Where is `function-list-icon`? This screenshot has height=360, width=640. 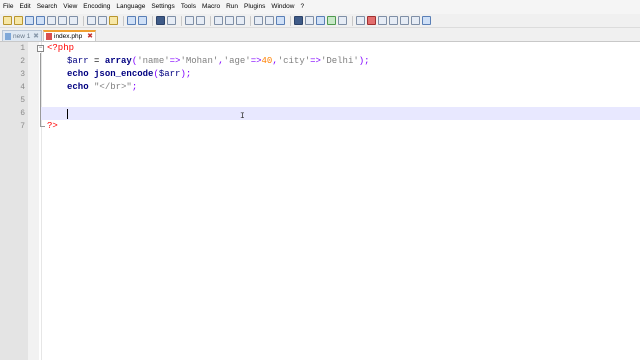 function-list-icon is located at coordinates (309, 20).